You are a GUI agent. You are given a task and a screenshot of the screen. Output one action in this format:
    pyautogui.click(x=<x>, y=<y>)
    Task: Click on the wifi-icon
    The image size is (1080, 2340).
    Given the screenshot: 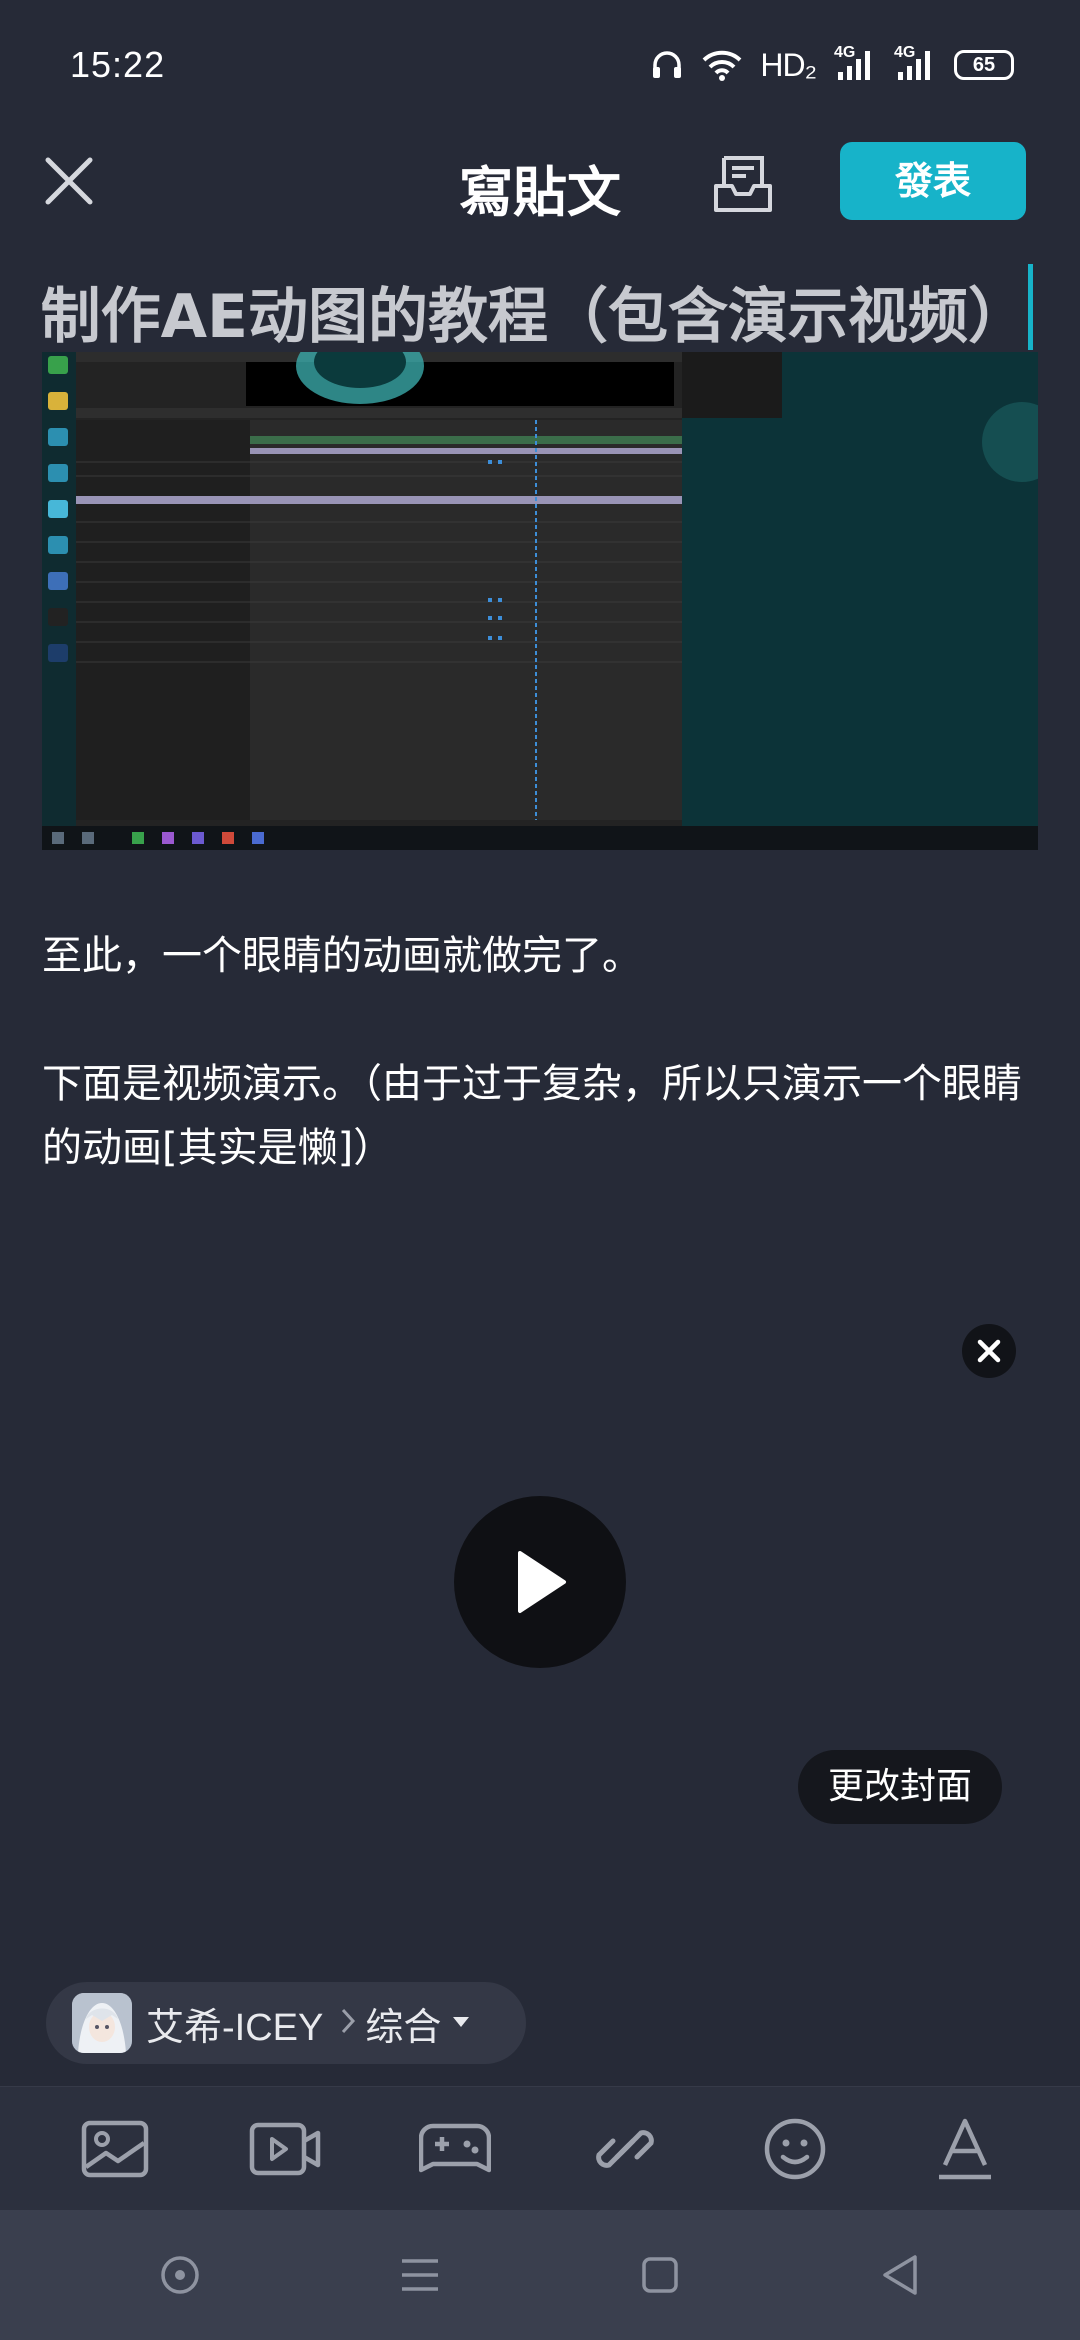 What is the action you would take?
    pyautogui.click(x=722, y=65)
    